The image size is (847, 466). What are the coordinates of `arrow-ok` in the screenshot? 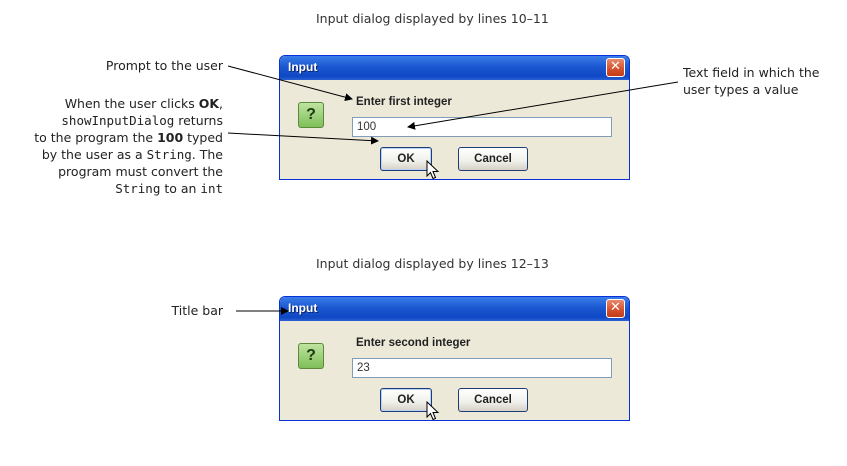 It's located at (303, 138).